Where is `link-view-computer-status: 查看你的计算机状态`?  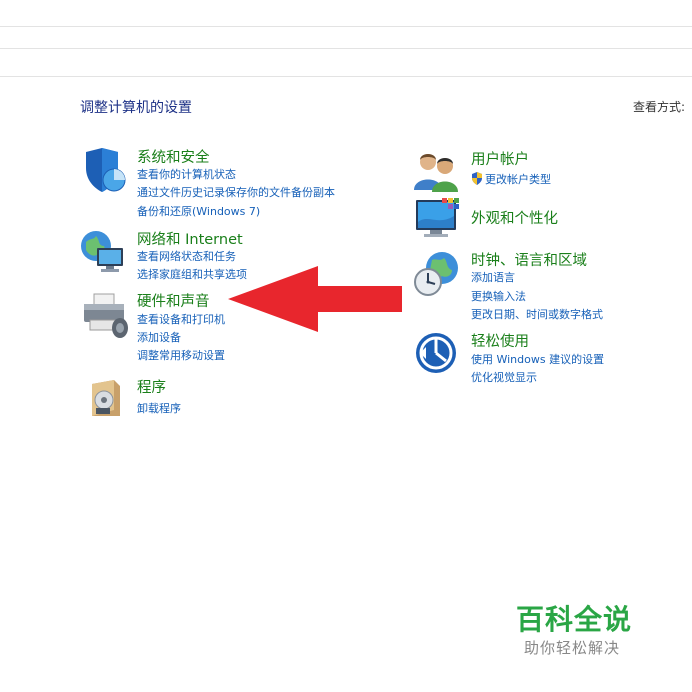 link-view-computer-status: 查看你的计算机状态 is located at coordinates (186, 174).